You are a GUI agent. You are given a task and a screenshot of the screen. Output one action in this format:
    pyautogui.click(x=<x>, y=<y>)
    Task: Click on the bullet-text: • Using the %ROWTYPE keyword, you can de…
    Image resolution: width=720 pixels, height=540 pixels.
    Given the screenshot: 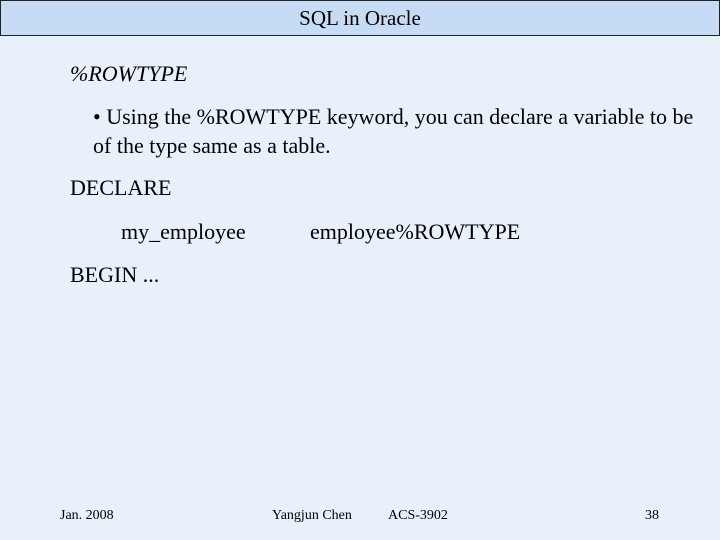 What is the action you would take?
    pyautogui.click(x=393, y=131)
    